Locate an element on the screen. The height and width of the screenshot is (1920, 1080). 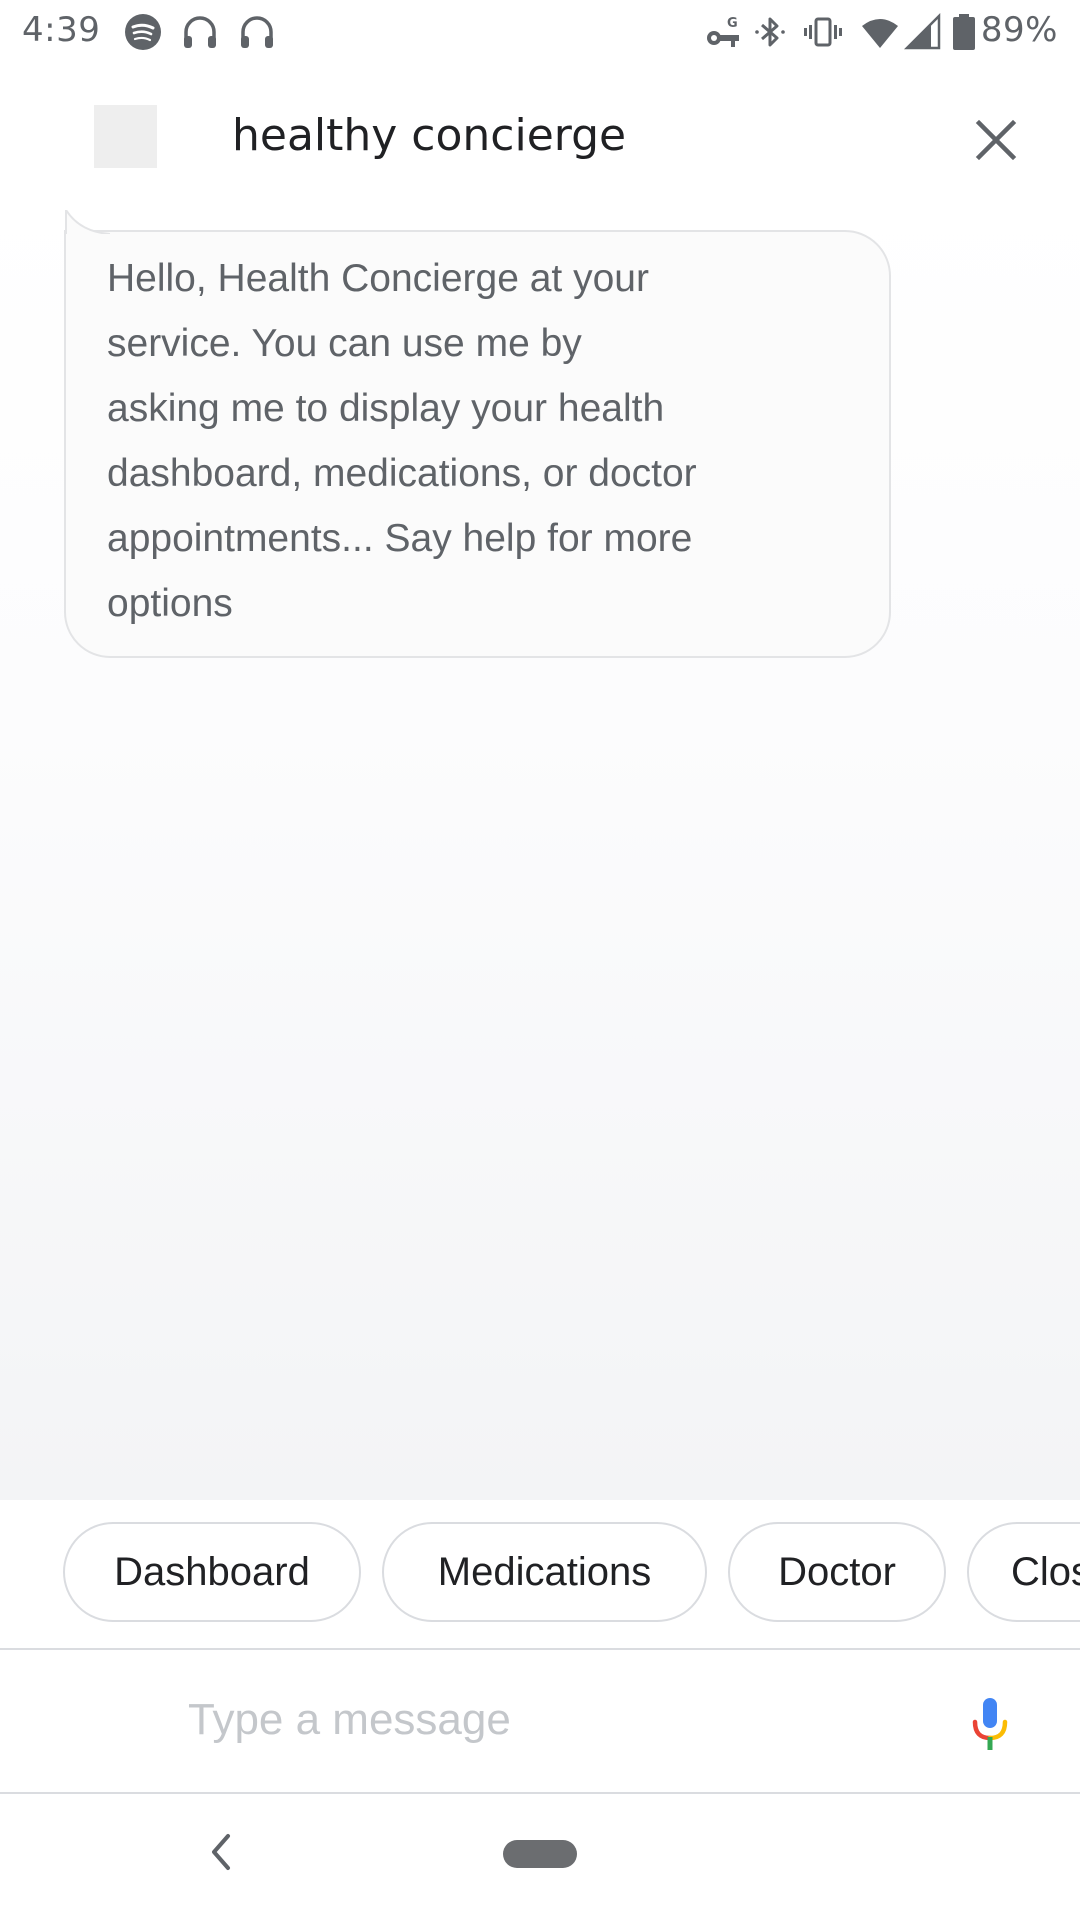
chip-close: Clos is located at coordinates (1023, 1572).